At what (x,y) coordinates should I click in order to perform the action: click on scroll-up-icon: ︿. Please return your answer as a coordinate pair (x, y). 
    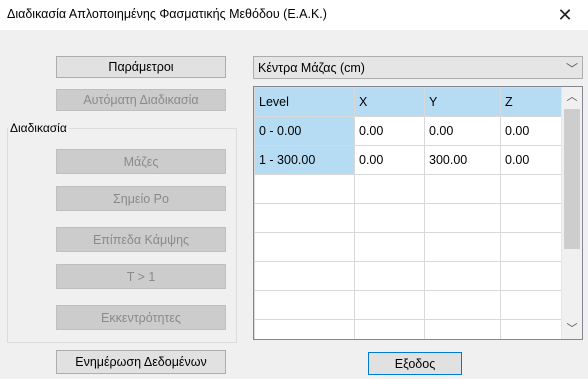
    Looking at the image, I should click on (572, 97).